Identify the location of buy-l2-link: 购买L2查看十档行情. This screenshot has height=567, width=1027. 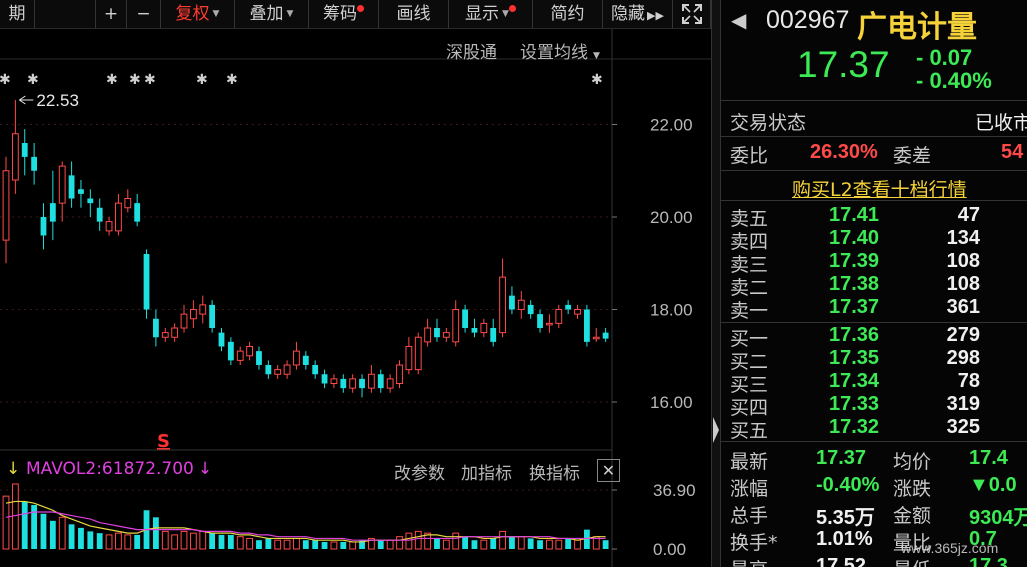
(879, 188).